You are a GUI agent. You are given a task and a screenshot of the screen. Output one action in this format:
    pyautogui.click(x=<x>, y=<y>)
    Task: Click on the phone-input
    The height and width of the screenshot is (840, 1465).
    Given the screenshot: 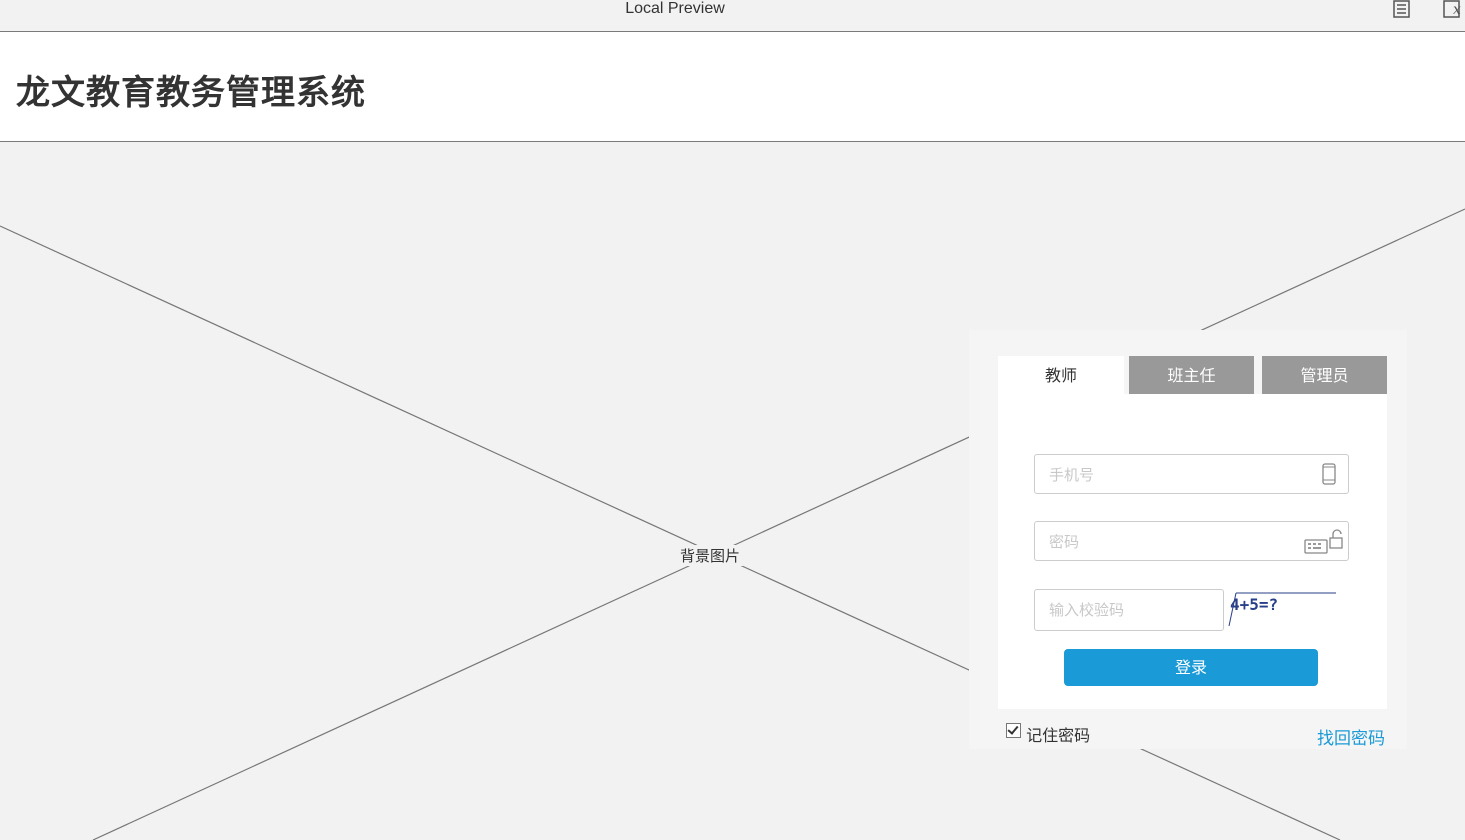 What is the action you would take?
    pyautogui.click(x=1179, y=475)
    